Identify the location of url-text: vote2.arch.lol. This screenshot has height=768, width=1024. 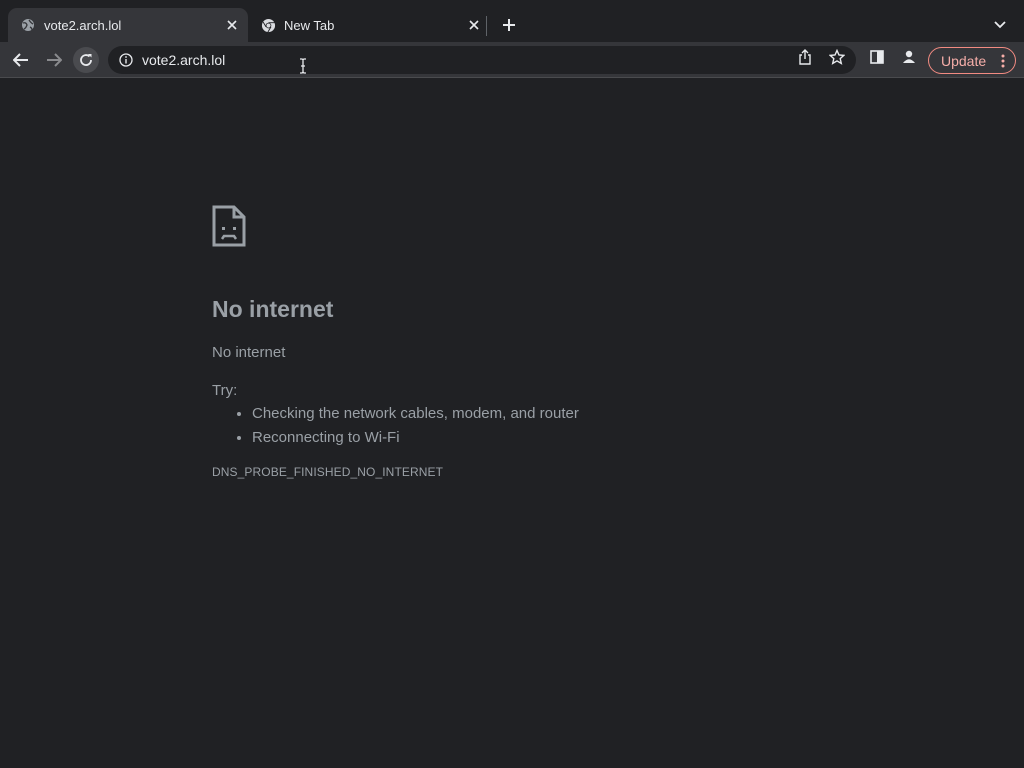
(499, 60).